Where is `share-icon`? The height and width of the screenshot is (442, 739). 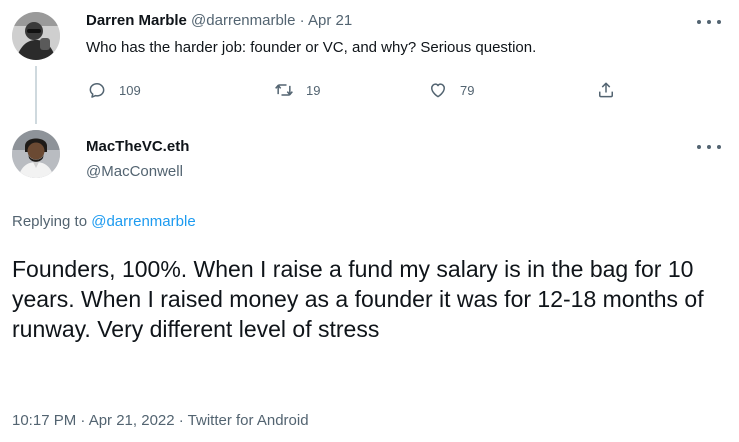 share-icon is located at coordinates (606, 90).